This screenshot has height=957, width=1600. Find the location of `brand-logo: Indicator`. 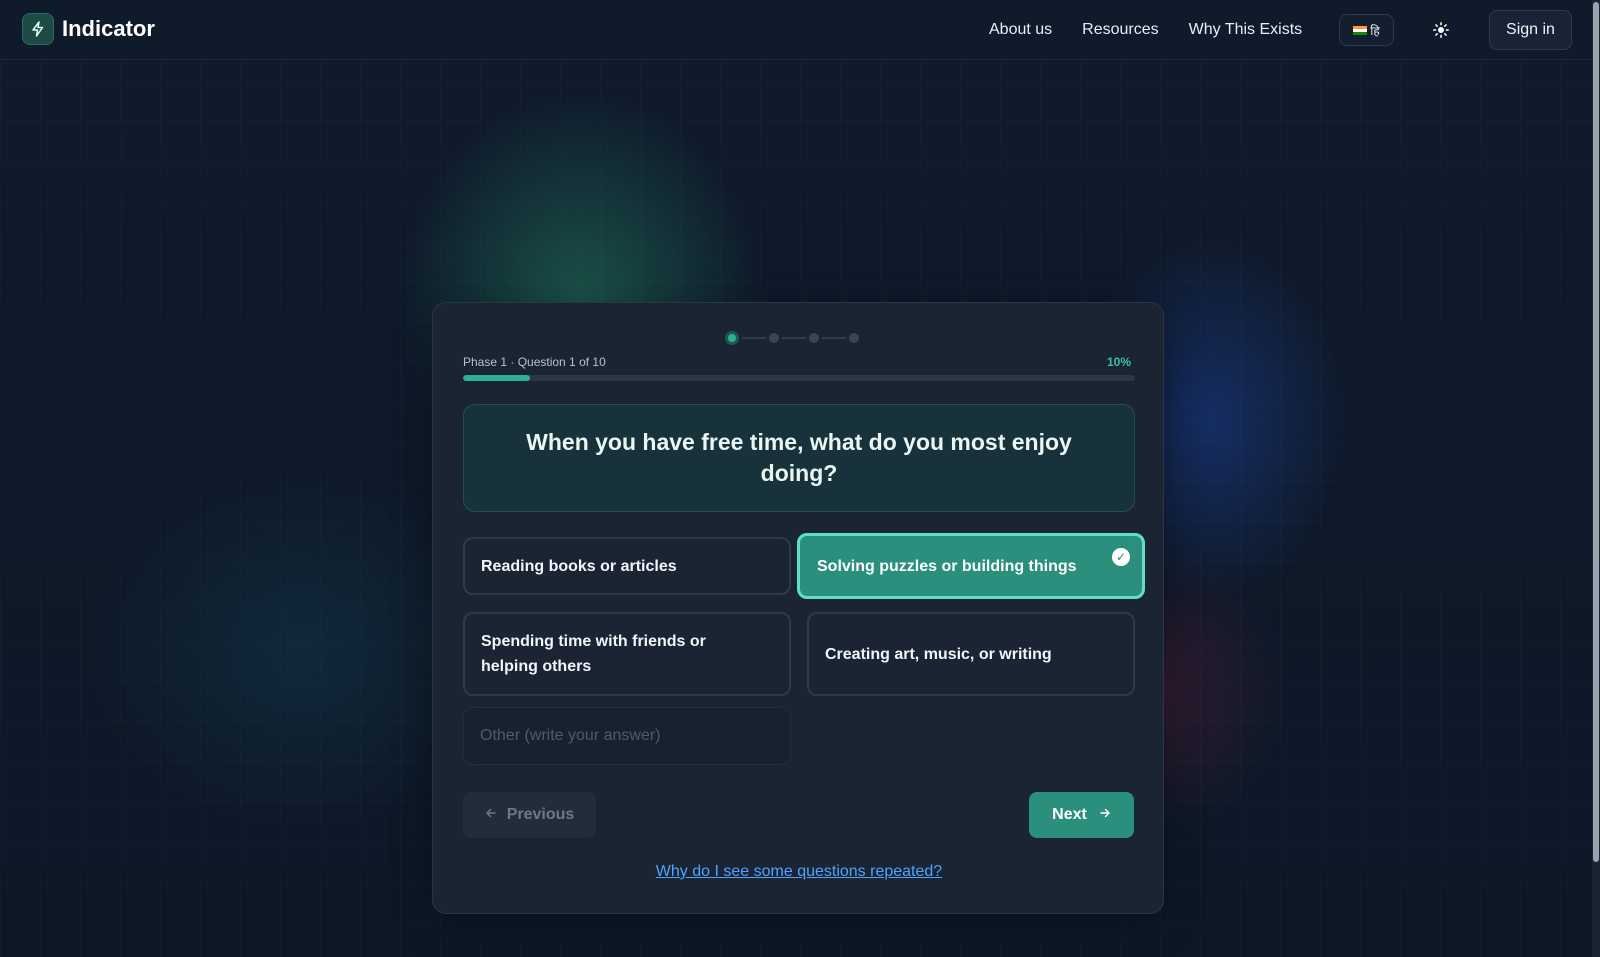

brand-logo: Indicator is located at coordinates (88, 29).